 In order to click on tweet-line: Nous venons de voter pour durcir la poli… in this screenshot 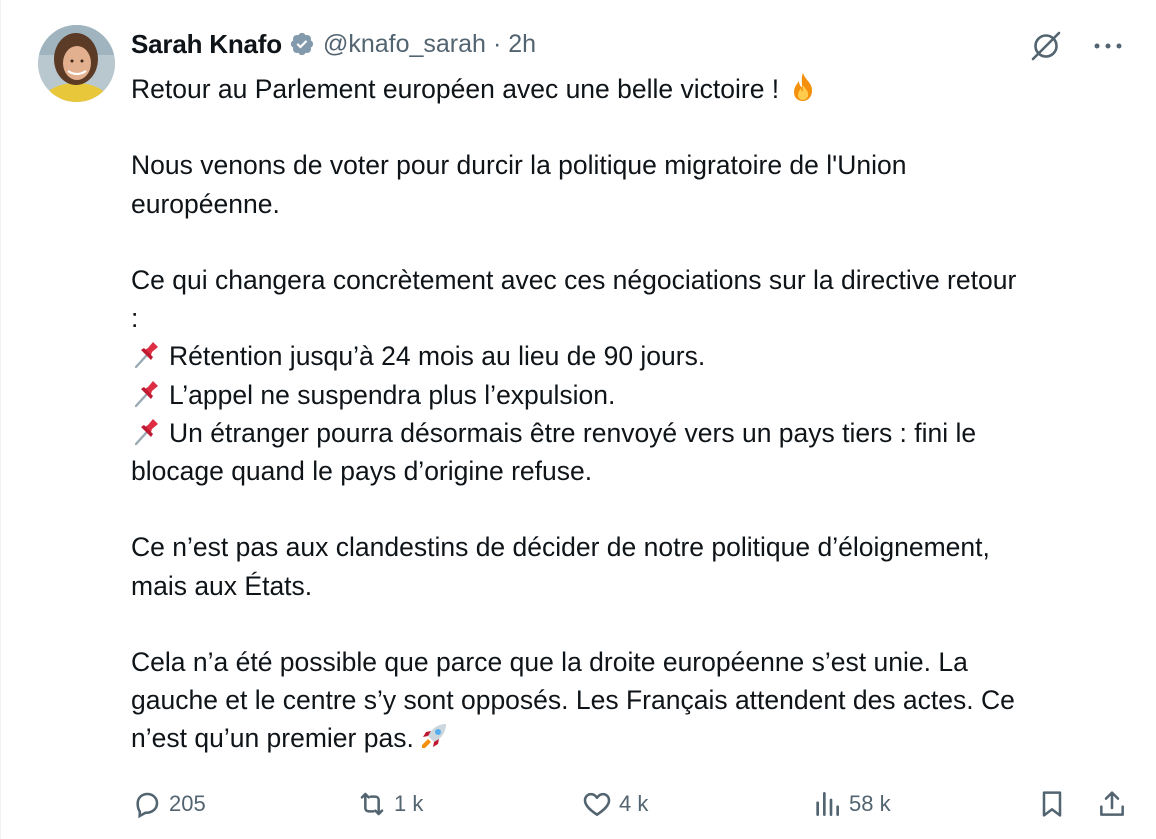, I will do `click(519, 165)`.